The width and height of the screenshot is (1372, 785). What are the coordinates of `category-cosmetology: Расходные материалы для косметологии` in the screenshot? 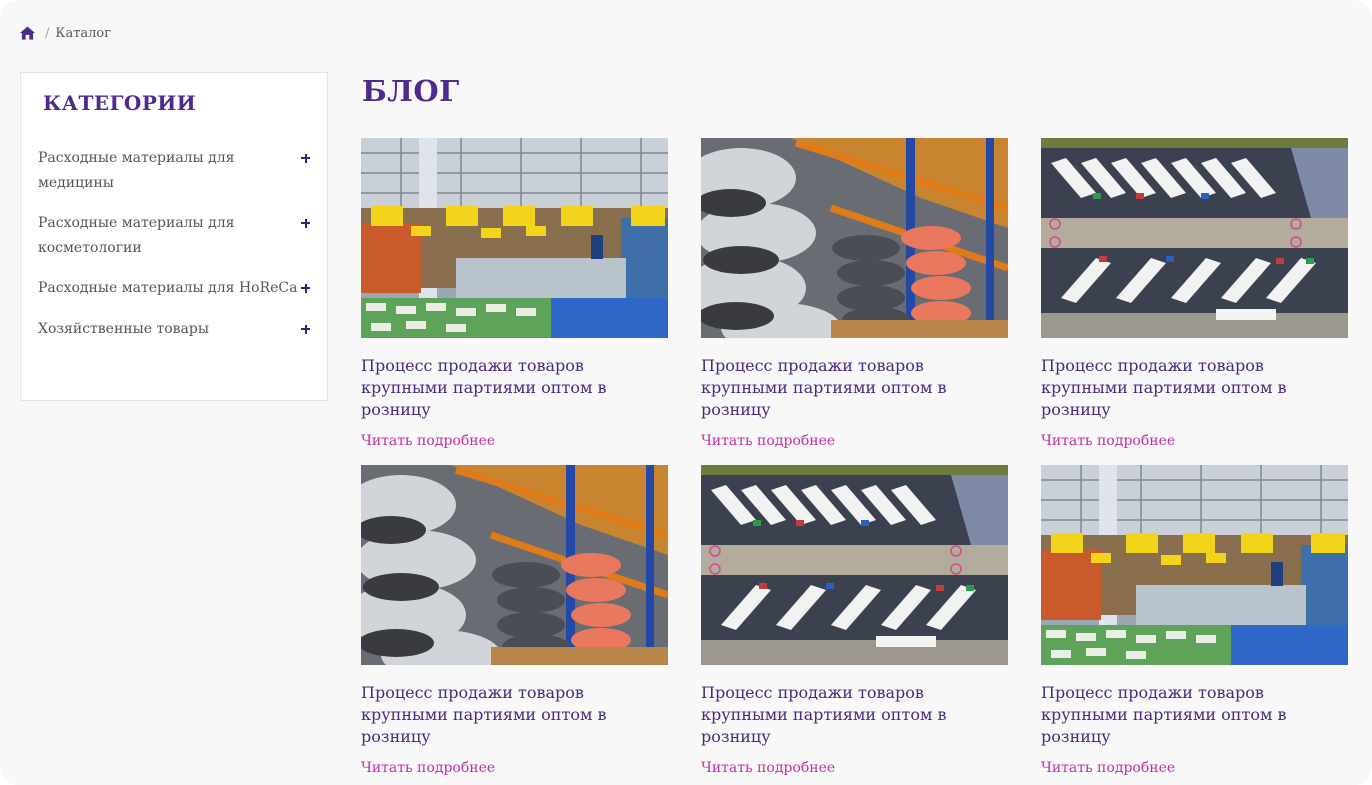 It's located at (174, 236).